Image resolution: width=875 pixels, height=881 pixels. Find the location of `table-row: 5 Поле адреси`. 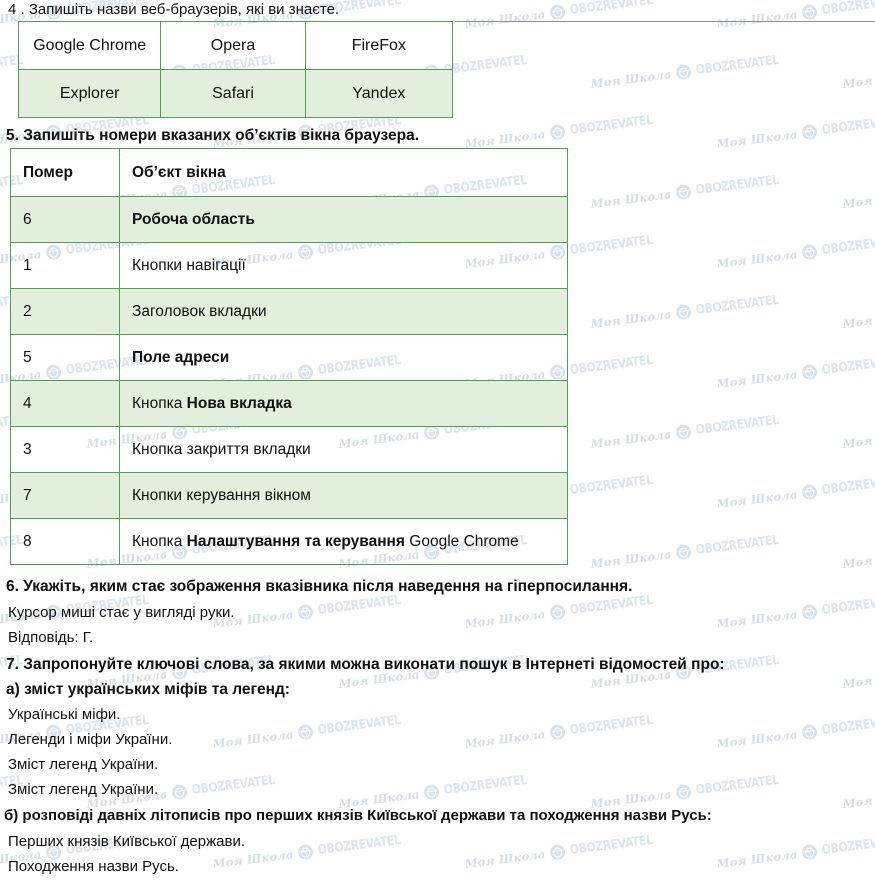

table-row: 5 Поле адреси is located at coordinates (289, 357).